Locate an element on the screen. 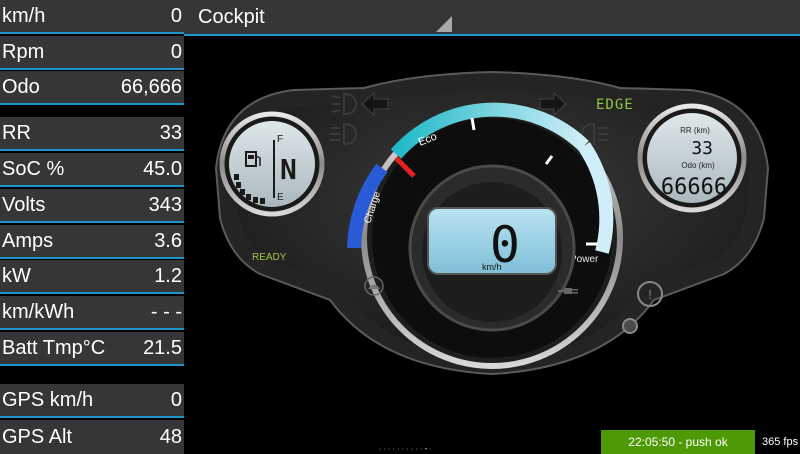 This screenshot has width=800, height=454. fuel-empty-label: E is located at coordinates (280, 197).